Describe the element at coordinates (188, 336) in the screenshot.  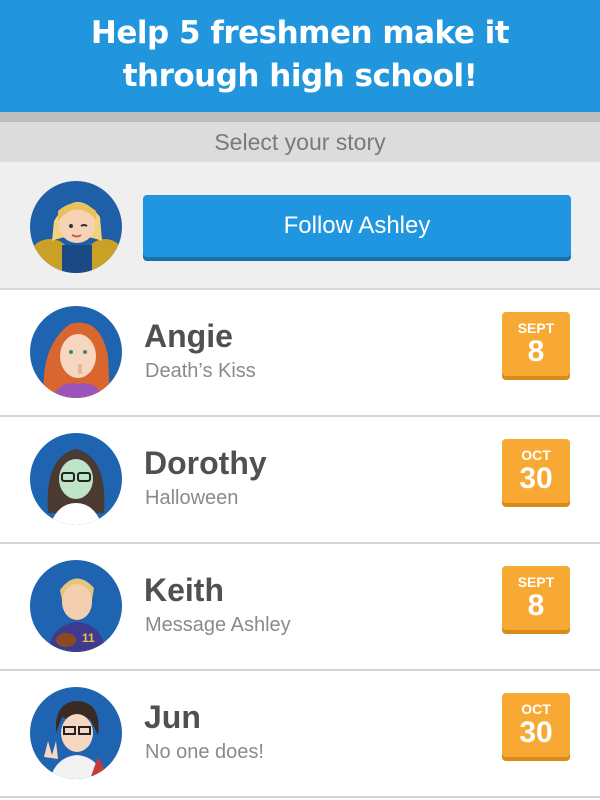
I see `story-name: Angie` at that location.